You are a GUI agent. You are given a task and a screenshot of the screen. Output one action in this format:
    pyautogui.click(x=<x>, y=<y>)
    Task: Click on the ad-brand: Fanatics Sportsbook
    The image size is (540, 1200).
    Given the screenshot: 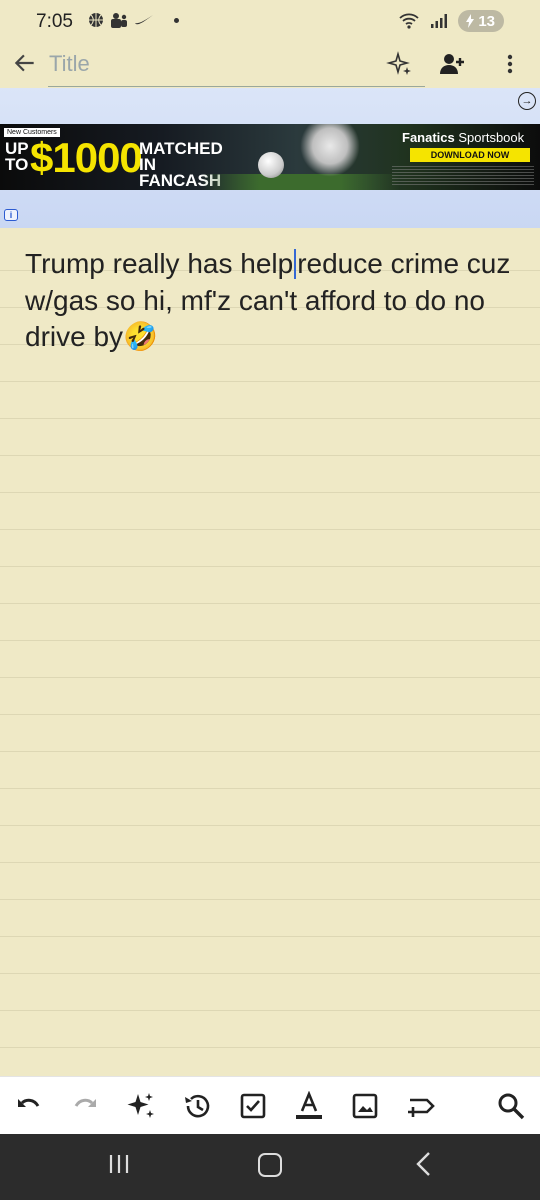 What is the action you would take?
    pyautogui.click(x=463, y=137)
    